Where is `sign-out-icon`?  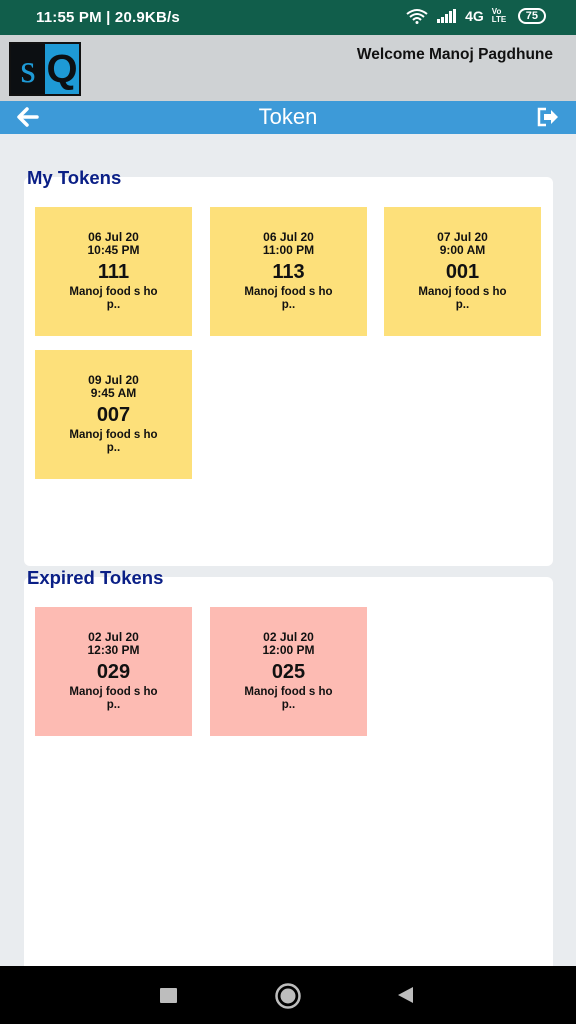
sign-out-icon is located at coordinates (548, 117).